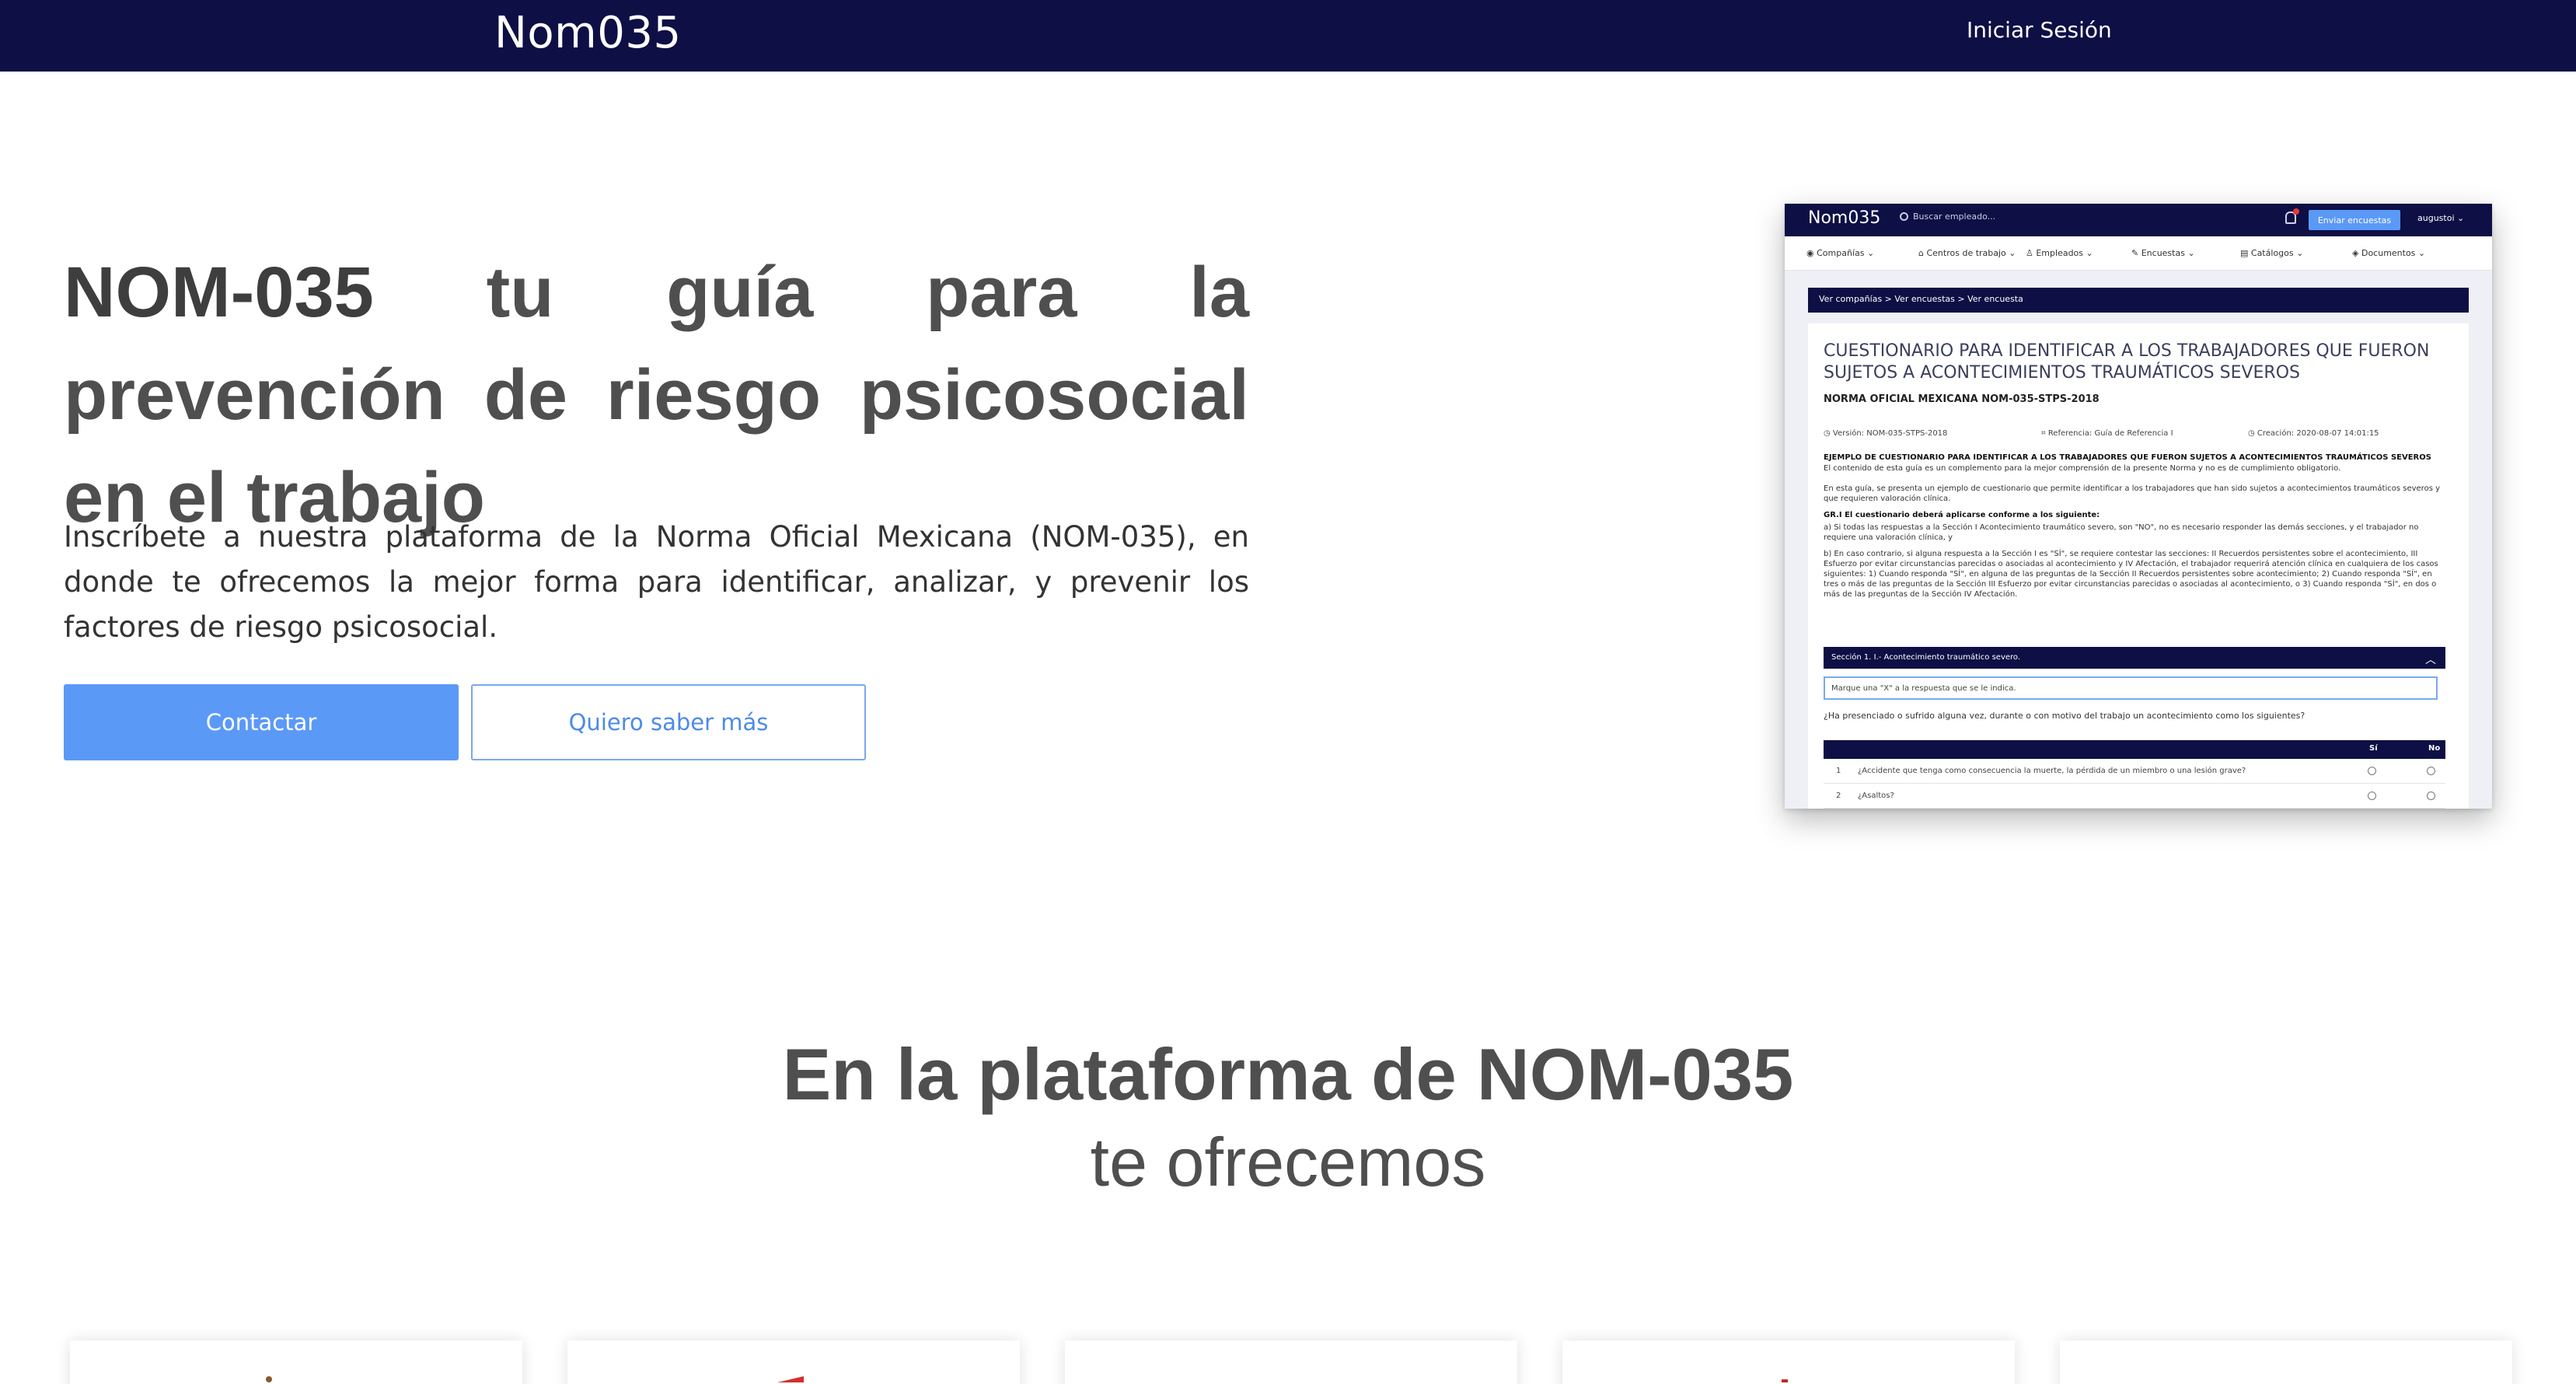 The width and height of the screenshot is (2576, 1384). Describe the element at coordinates (1841, 253) in the screenshot. I see `preview-menu-item: ◉ Compañías ⌄` at that location.